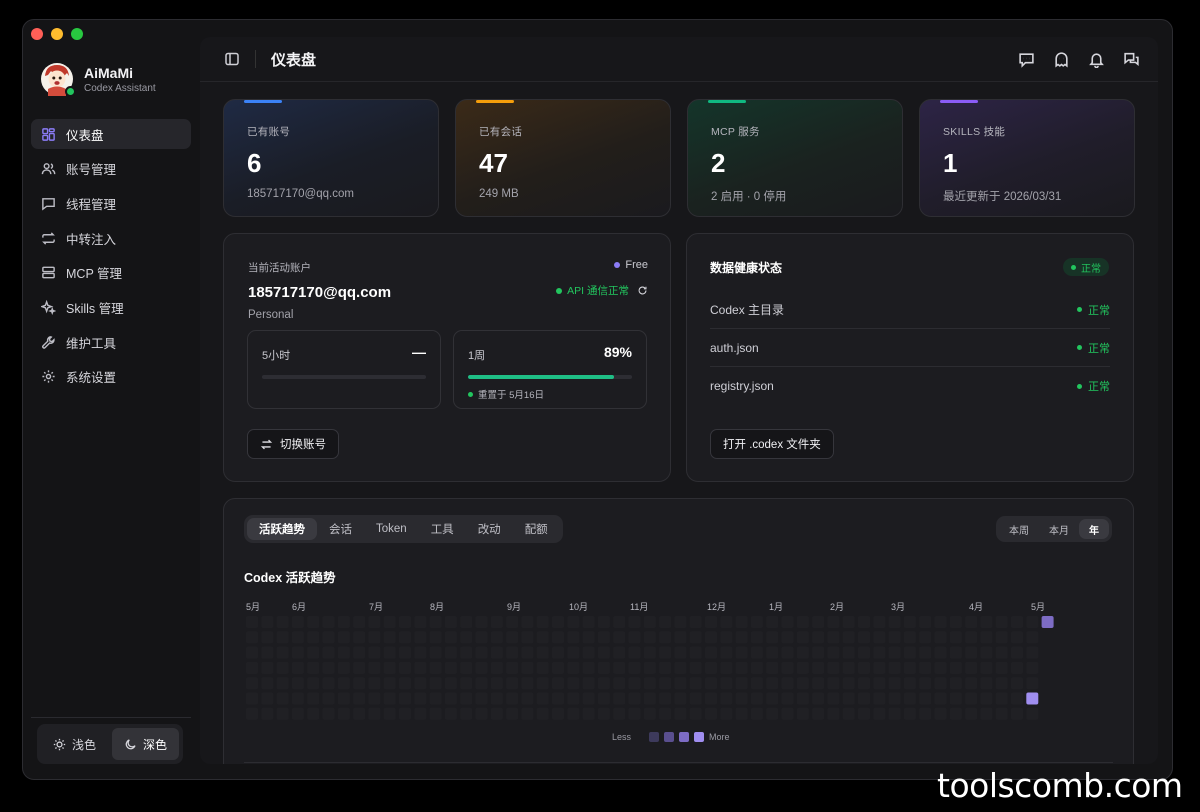  I want to click on quota-title: 5小时, so click(276, 356).